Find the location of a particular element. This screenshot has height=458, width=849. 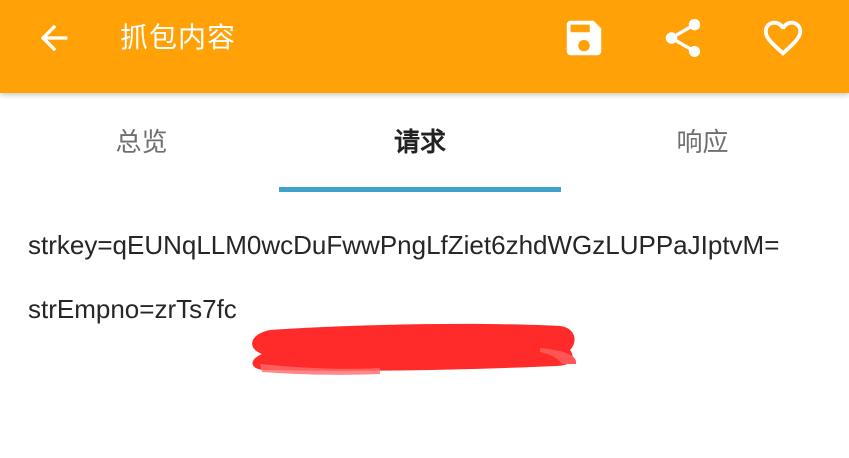

arrow-left-icon is located at coordinates (53, 37).